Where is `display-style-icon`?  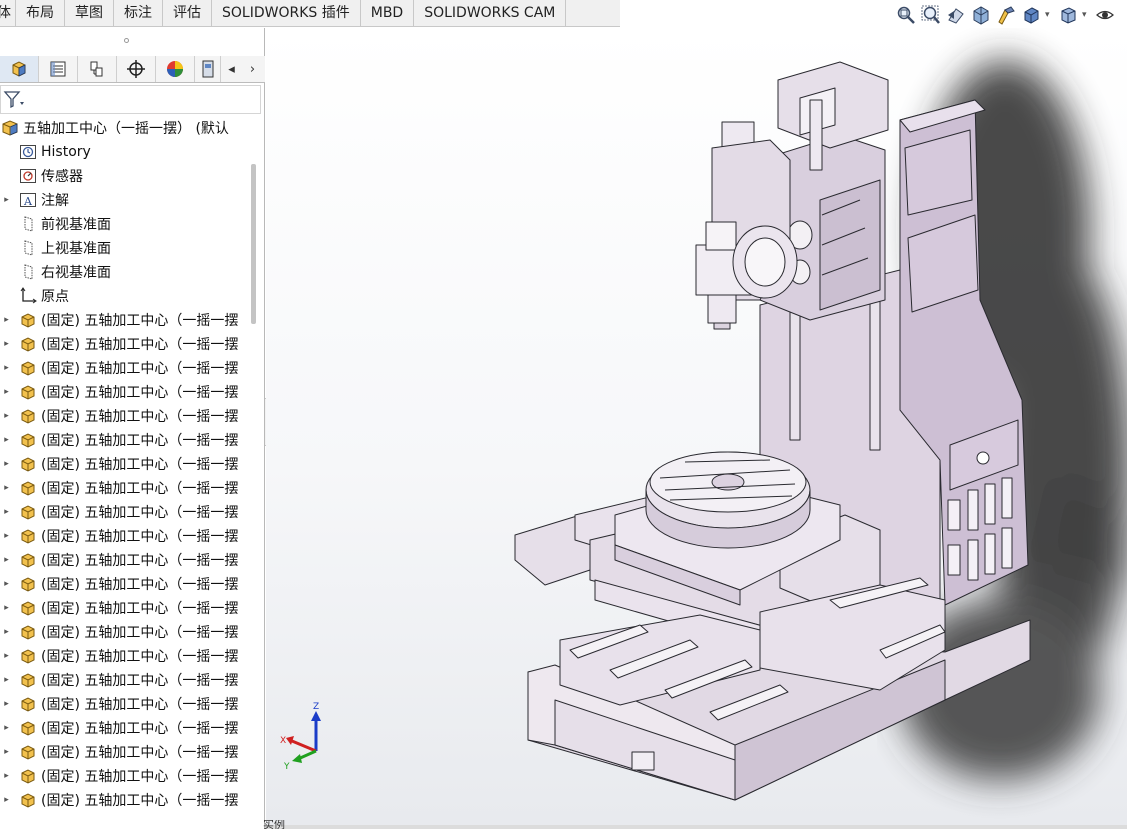 display-style-icon is located at coordinates (1031, 15).